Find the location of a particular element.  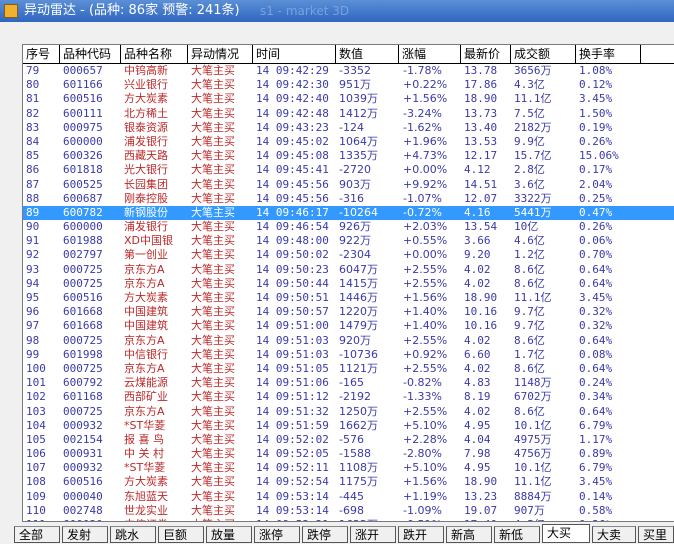

cell-code: 601668 is located at coordinates (83, 312).